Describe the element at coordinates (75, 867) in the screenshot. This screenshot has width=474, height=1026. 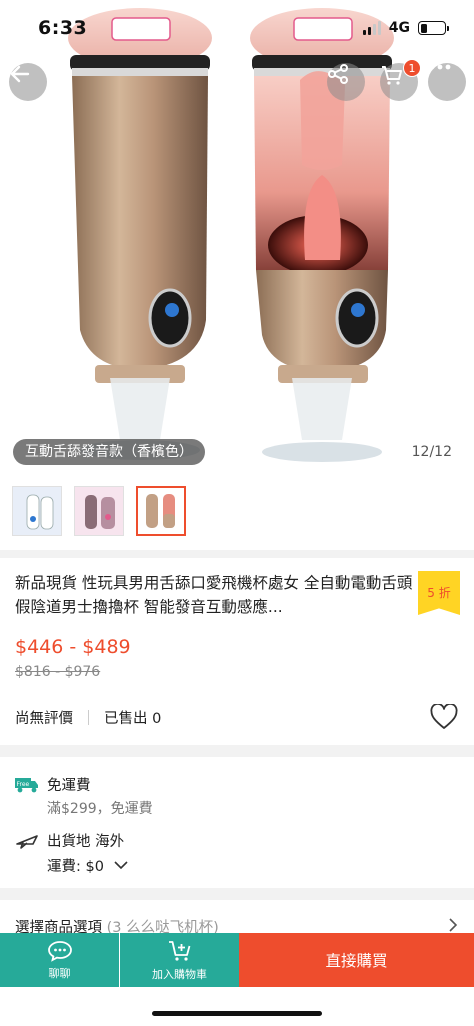
I see `shipping-fee: 運費: $0` at that location.